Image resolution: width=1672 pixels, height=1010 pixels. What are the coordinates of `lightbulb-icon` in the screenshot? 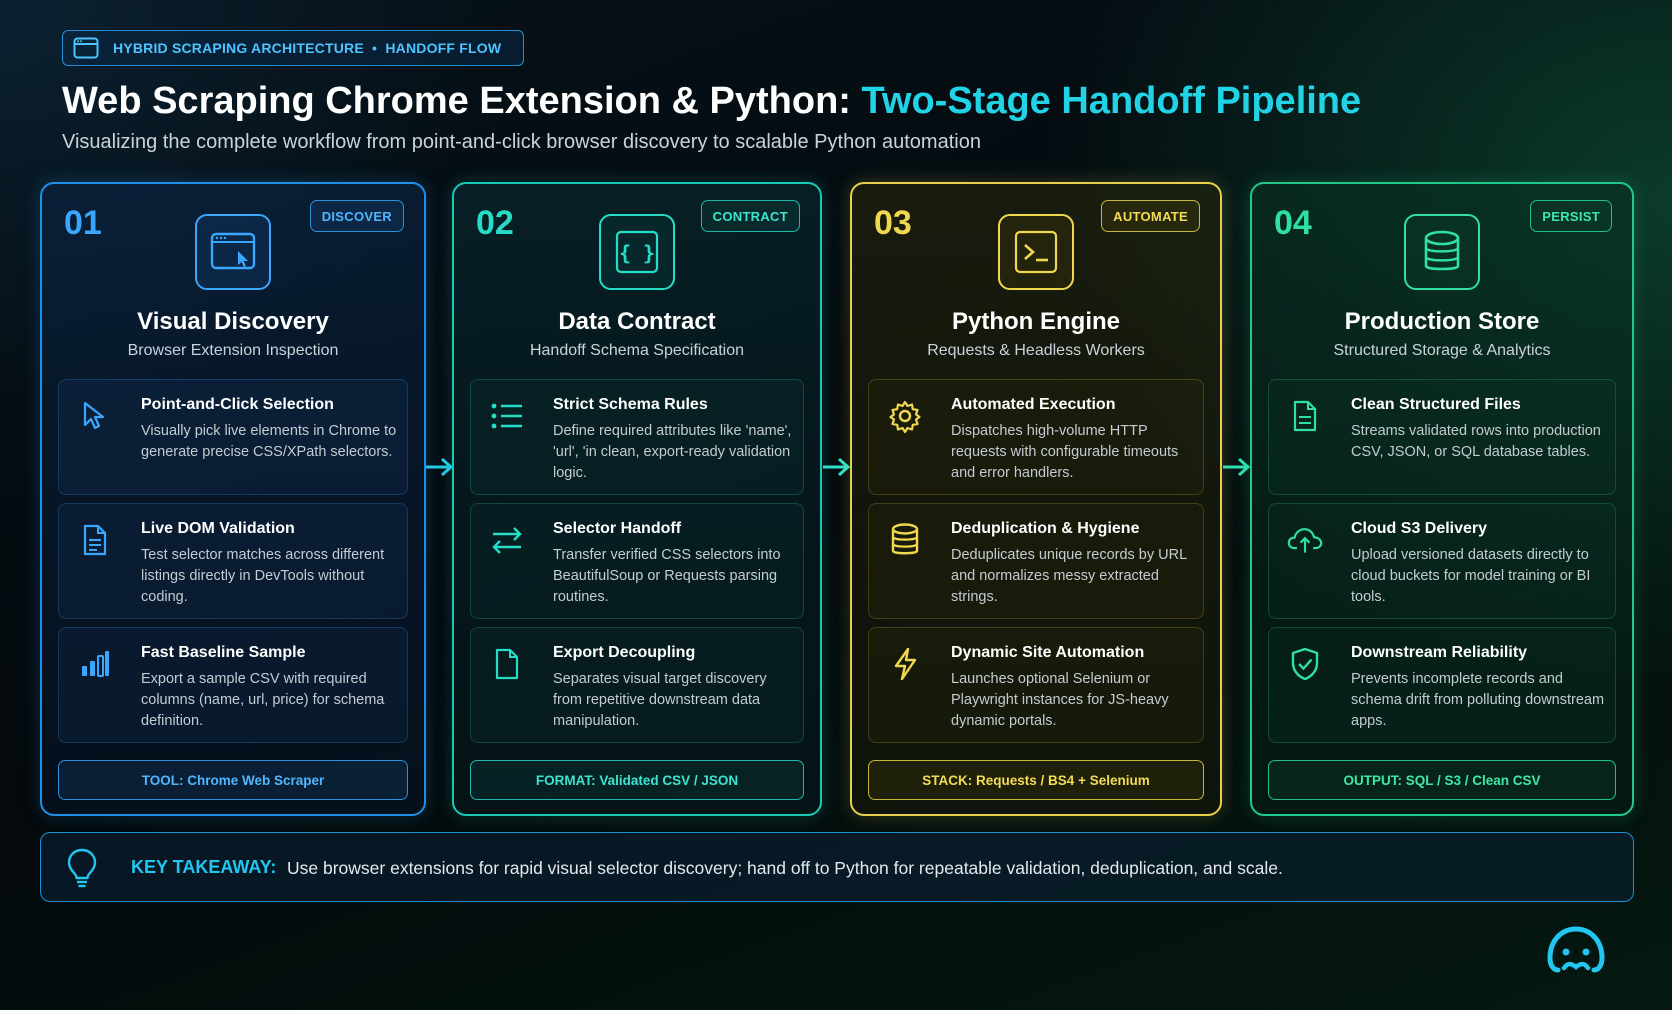 It's located at (82, 868).